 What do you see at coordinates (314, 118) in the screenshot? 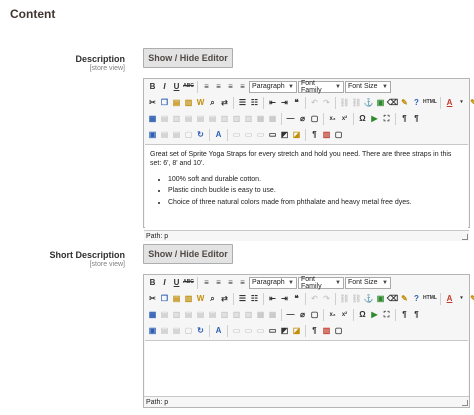
I see `visual-aid-icon: ▢` at bounding box center [314, 118].